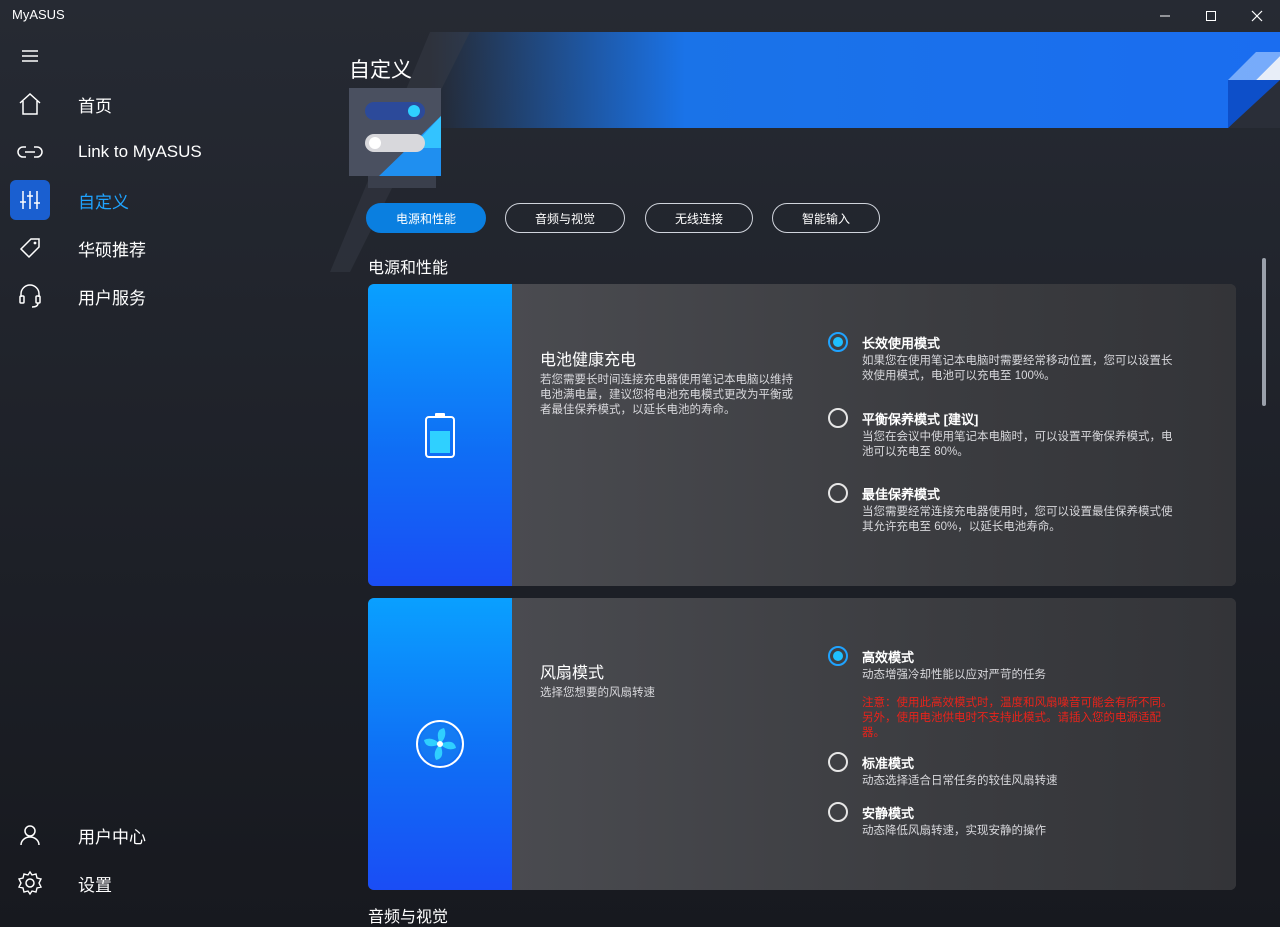 The width and height of the screenshot is (1280, 927). Describe the element at coordinates (30, 152) in the screenshot. I see `link-icon` at that location.